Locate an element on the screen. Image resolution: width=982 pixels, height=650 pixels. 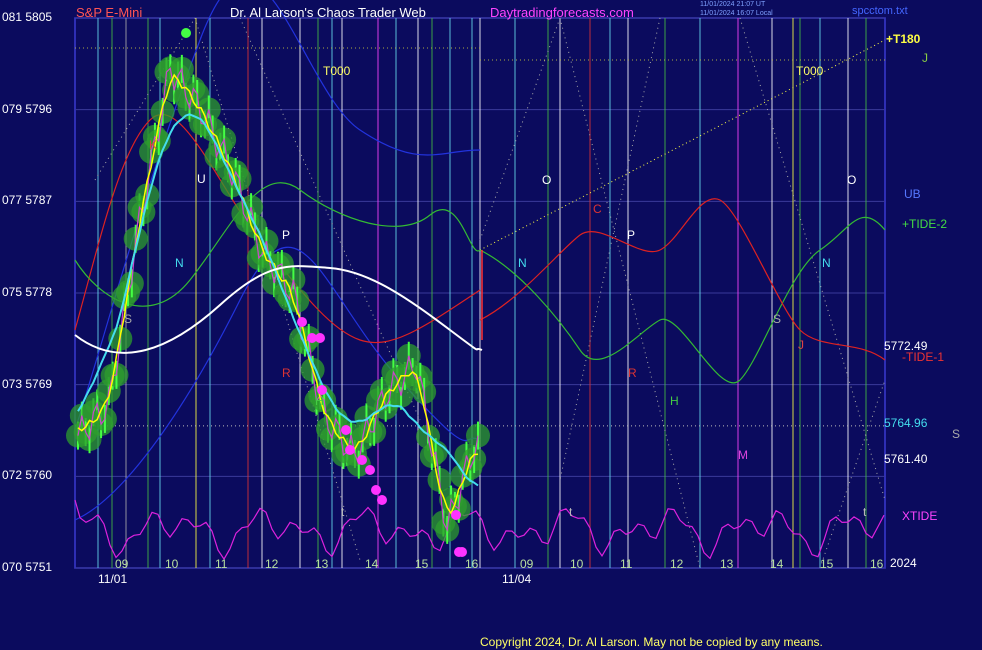
y-tick-label: 081 5805 is located at coordinates (27, 17).